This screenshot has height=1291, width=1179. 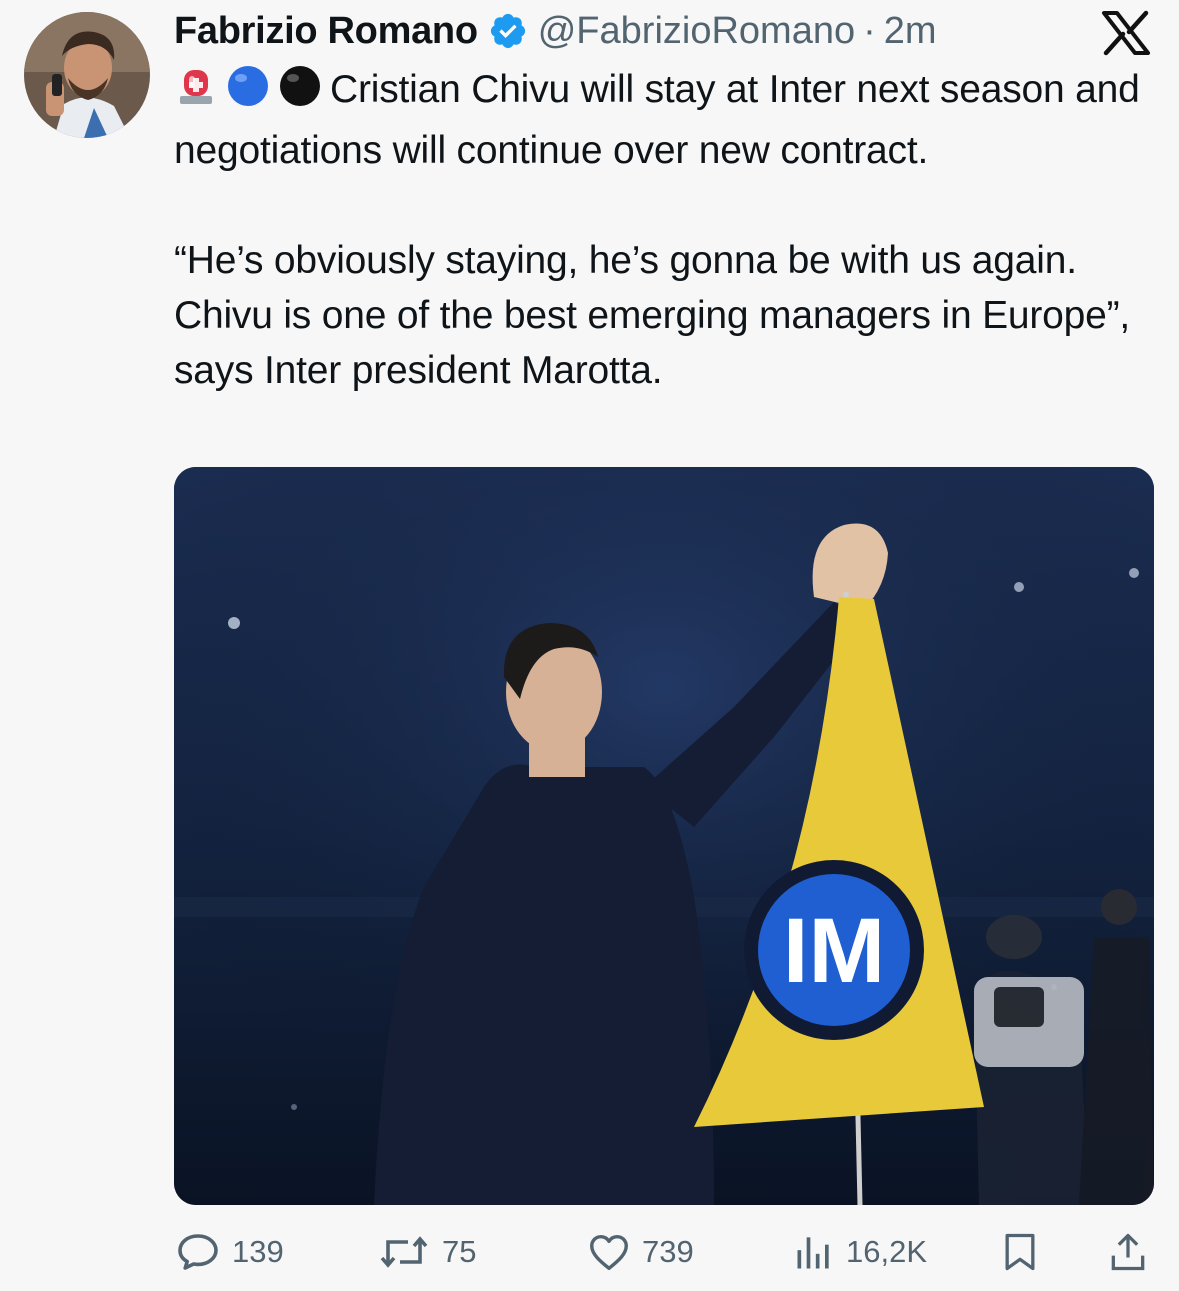 What do you see at coordinates (1020, 1252) in the screenshot?
I see `bookmark-icon` at bounding box center [1020, 1252].